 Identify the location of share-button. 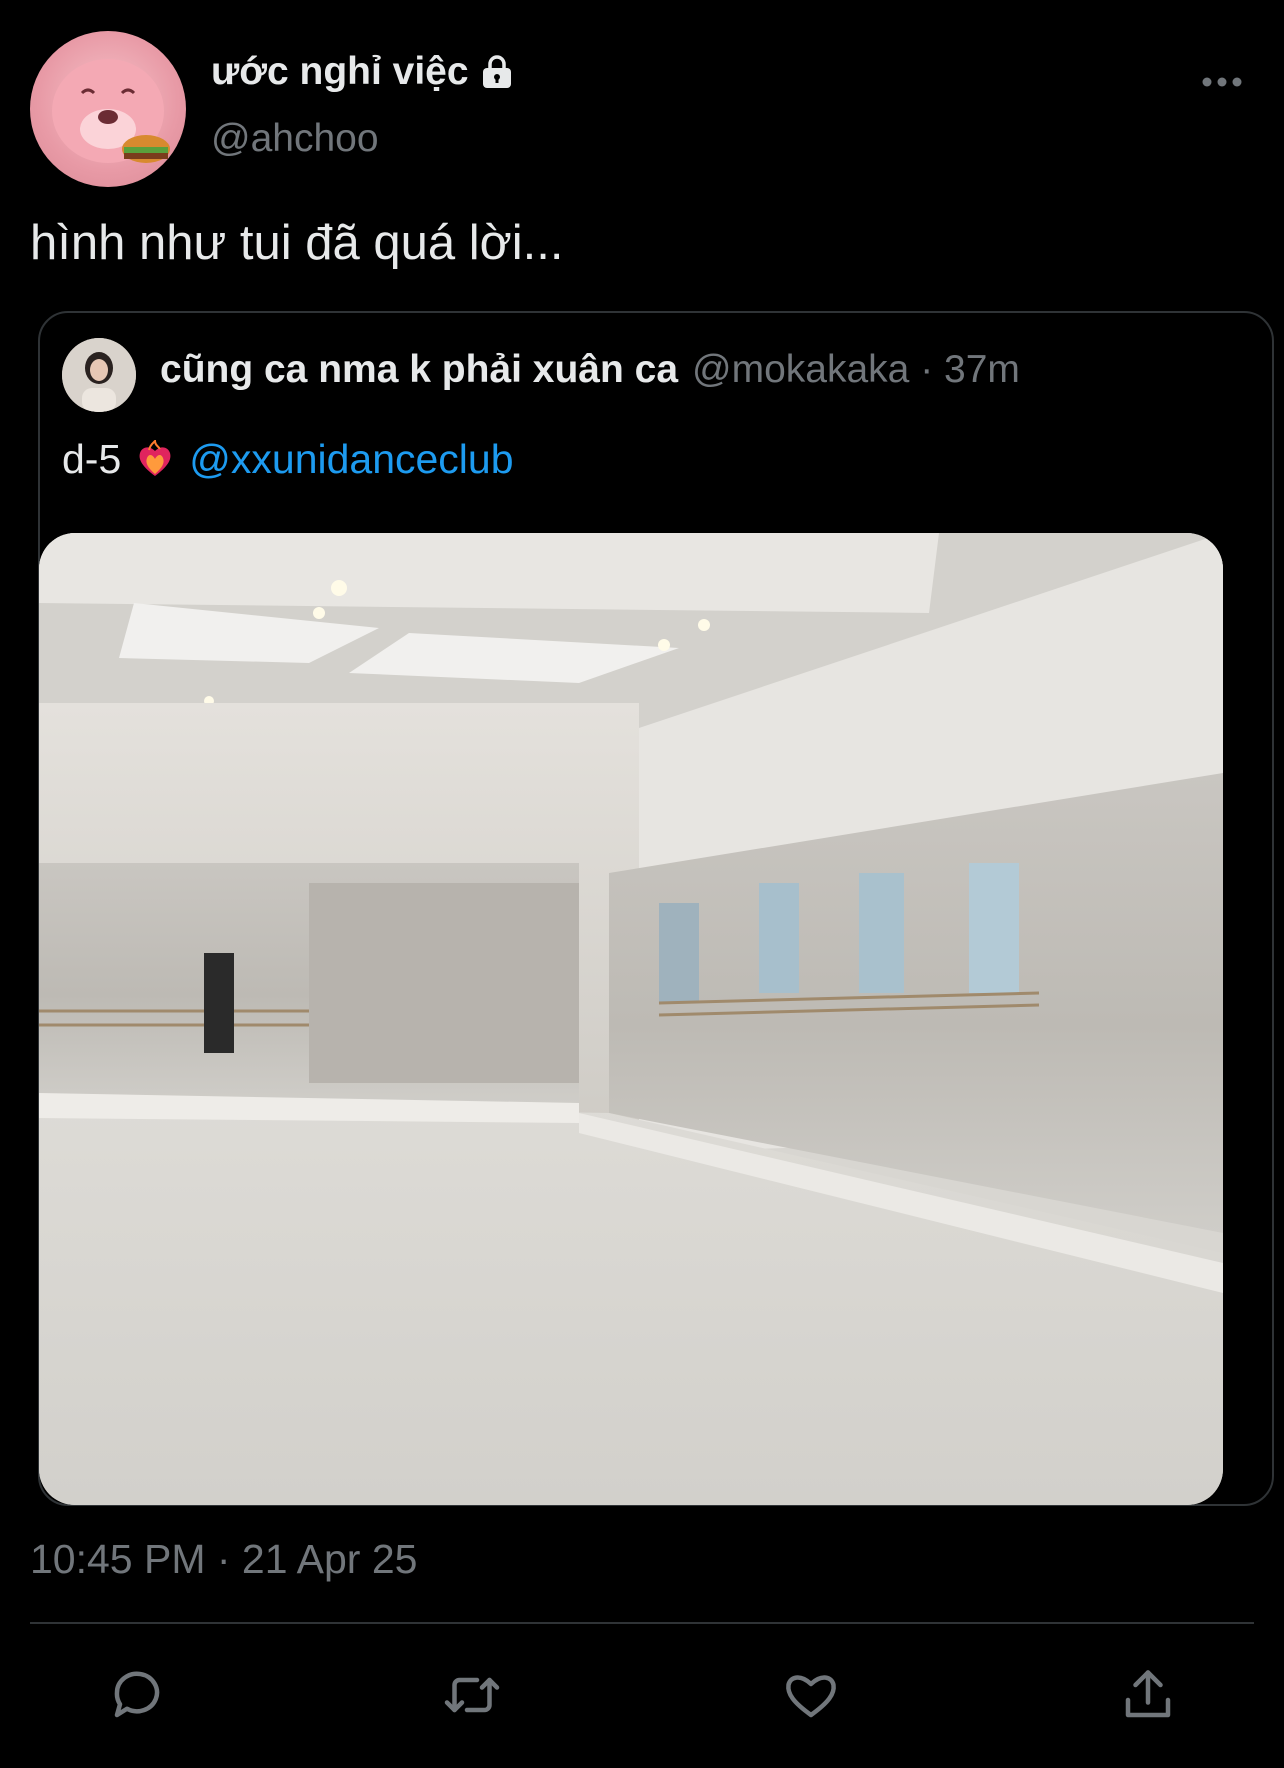
(1148, 1697).